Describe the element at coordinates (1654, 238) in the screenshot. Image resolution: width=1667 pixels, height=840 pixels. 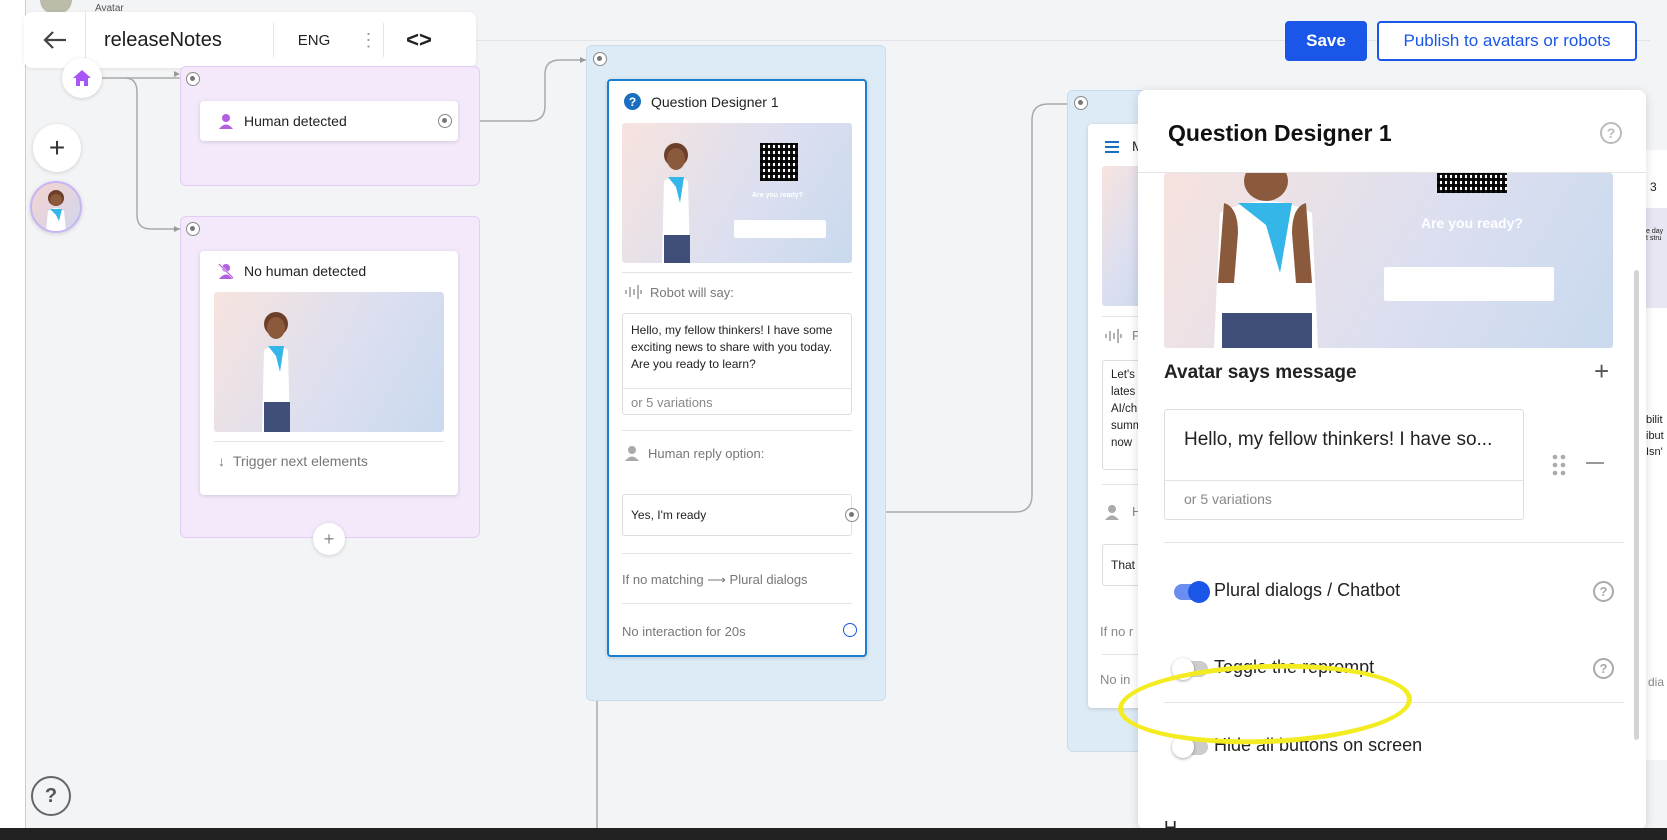
I see `edge-text-2: t stru` at that location.